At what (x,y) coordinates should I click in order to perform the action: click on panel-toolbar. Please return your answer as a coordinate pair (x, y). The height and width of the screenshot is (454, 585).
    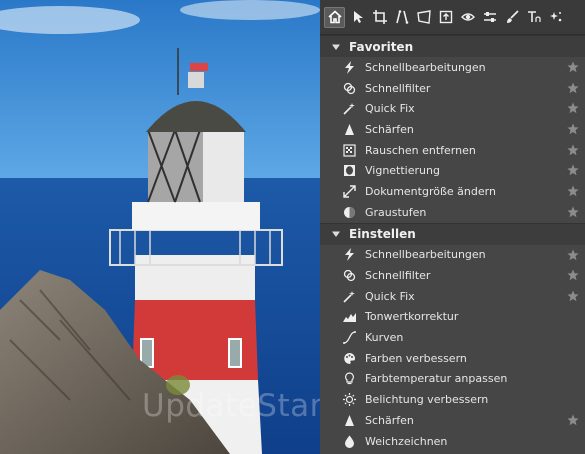
    Looking at the image, I should click on (452, 17).